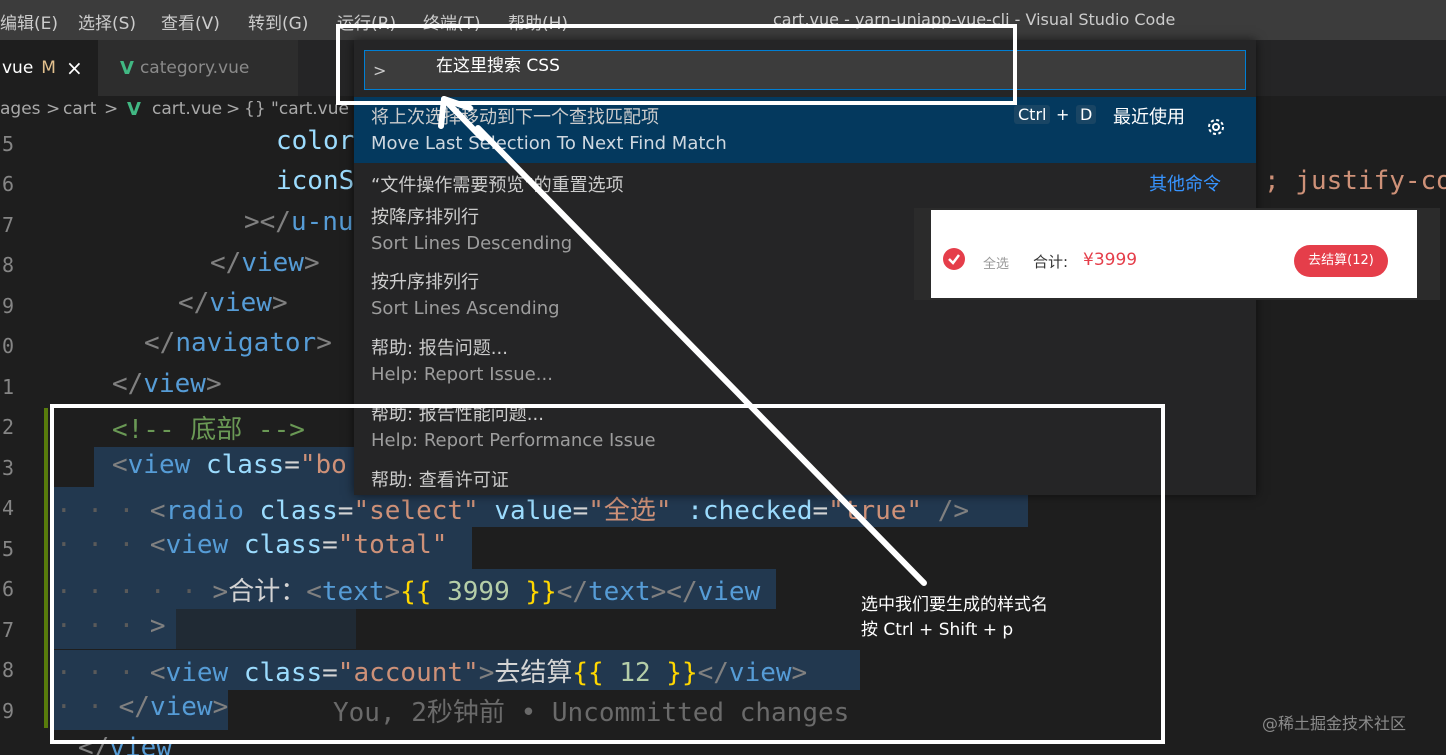 This screenshot has width=1446, height=755. Describe the element at coordinates (954, 605) in the screenshot. I see `annotation-note: 选中我们要生成的样式名` at that location.